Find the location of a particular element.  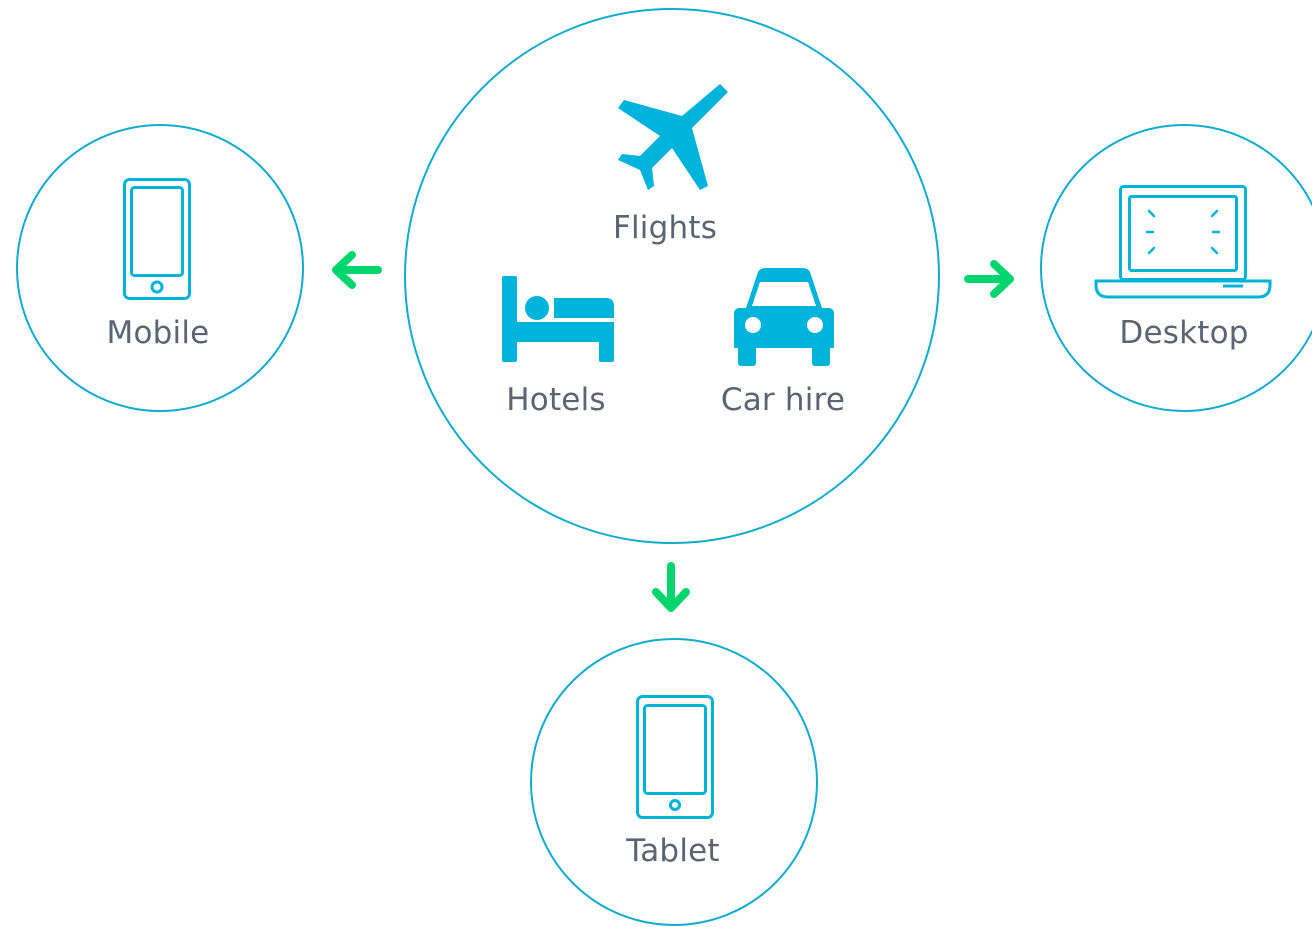

tablet-icon is located at coordinates (675, 757).